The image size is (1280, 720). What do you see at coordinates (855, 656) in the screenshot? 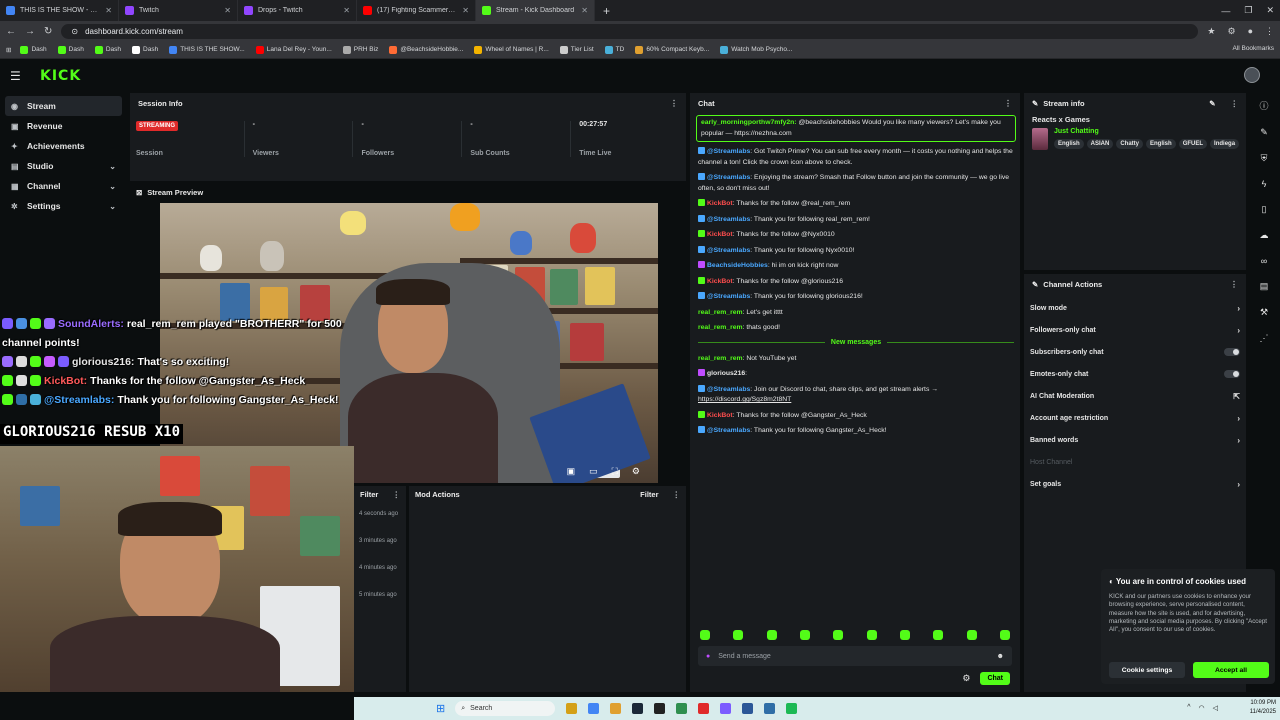
I see `chat-input: ● Send a message ☻` at bounding box center [855, 656].